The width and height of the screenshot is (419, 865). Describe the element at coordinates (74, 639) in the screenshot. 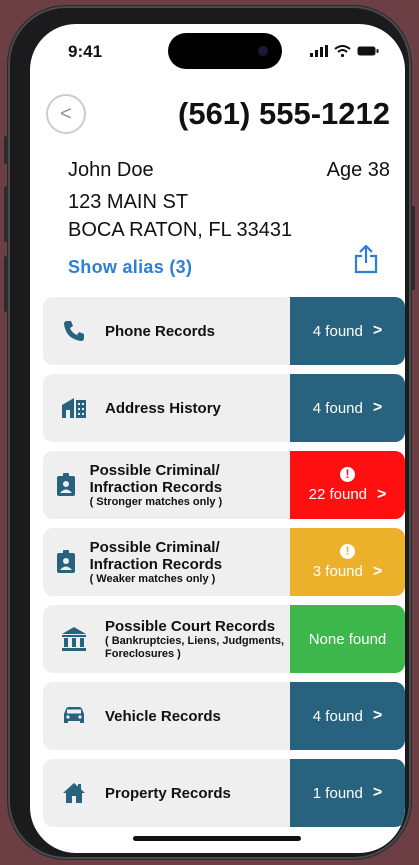

I see `courthouse-icon` at that location.